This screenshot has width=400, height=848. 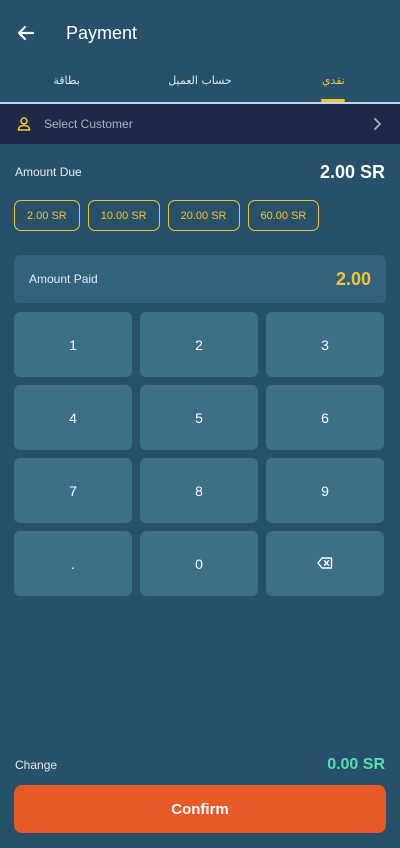 What do you see at coordinates (88, 124) in the screenshot?
I see `select-customer-label: Select Customer` at bounding box center [88, 124].